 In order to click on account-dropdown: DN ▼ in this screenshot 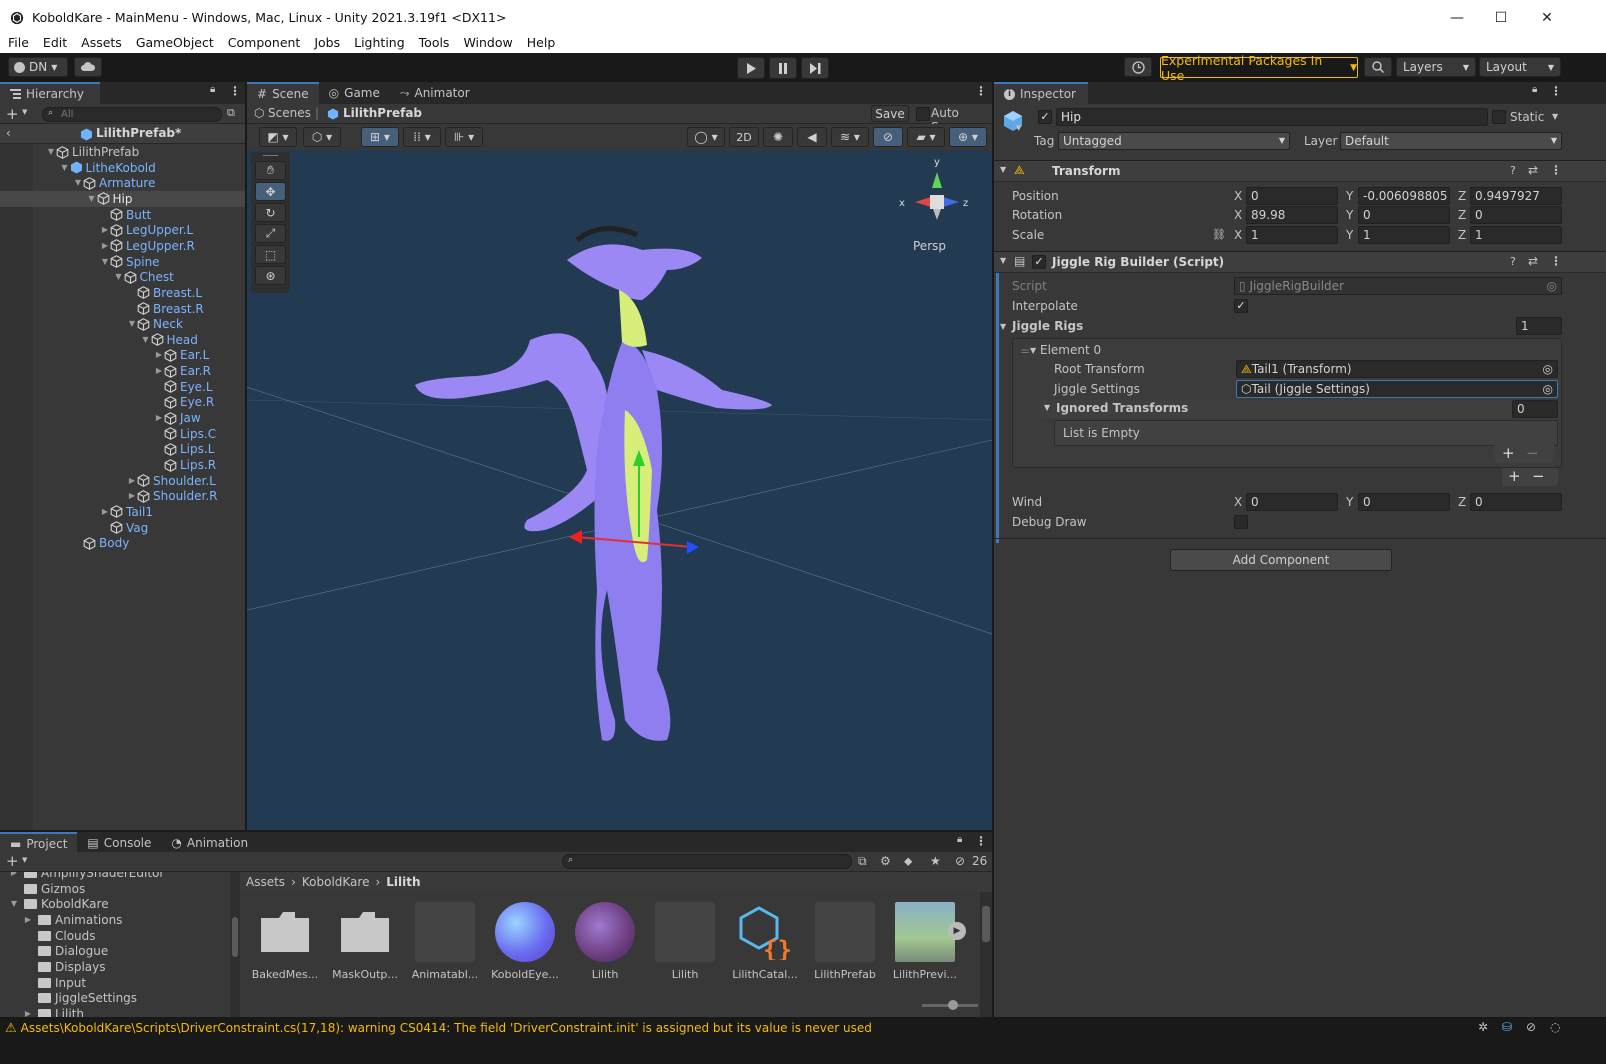, I will do `click(38, 67)`.